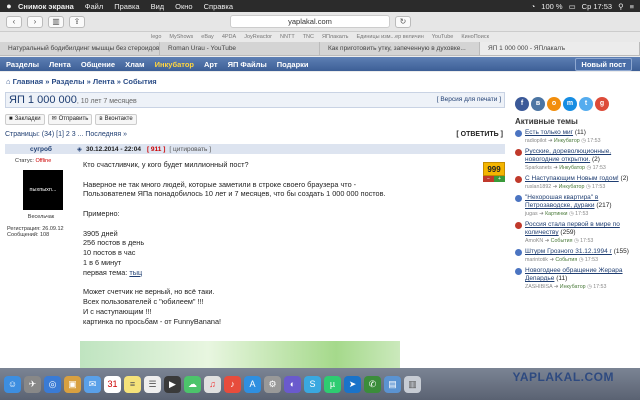 The width and height of the screenshot is (640, 400). Describe the element at coordinates (116, 119) in the screenshot. I see `vk-button: в Вконтакте` at that location.